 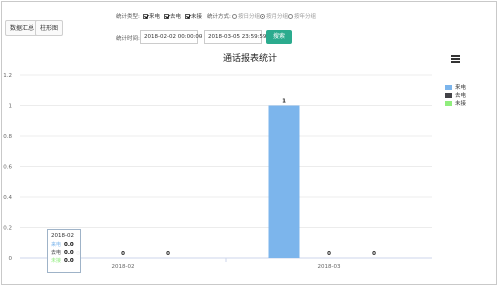 What do you see at coordinates (56, 253) in the screenshot?
I see `tooltip-series-name: 去电` at bounding box center [56, 253].